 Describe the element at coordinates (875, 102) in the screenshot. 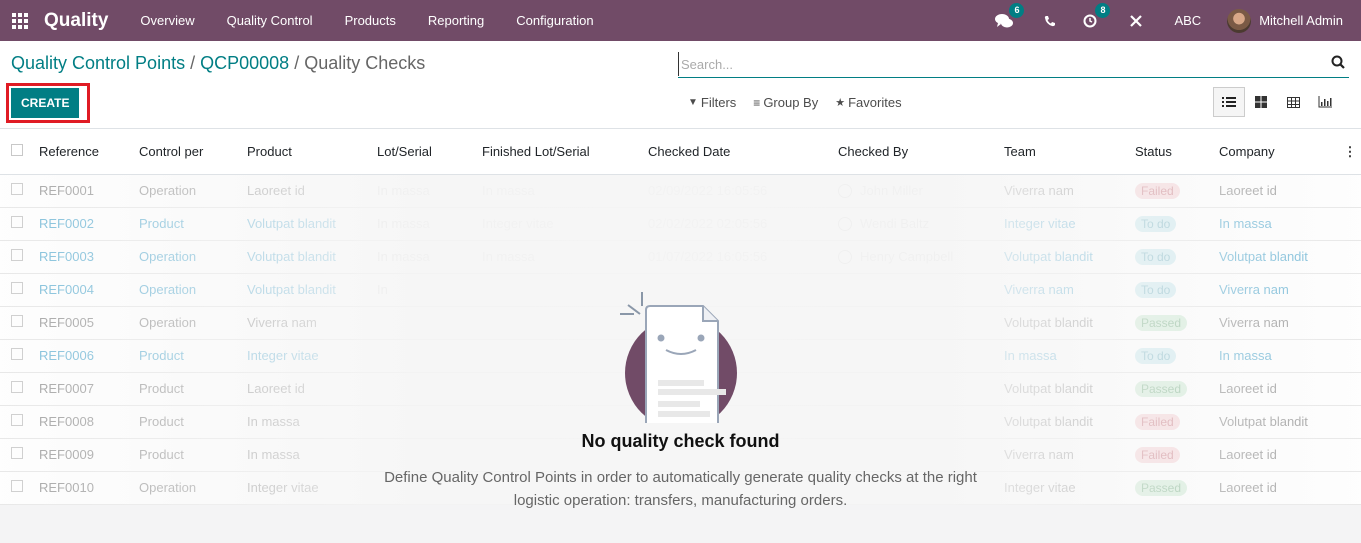

I see `favorites-label: Favorites` at that location.